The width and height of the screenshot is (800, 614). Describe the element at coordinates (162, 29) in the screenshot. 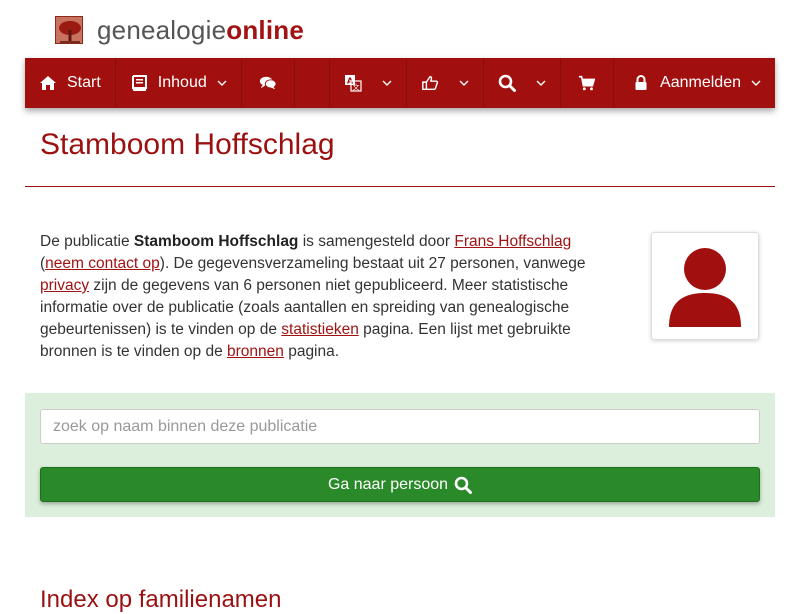

I see `site-name-part1: genealogie` at that location.